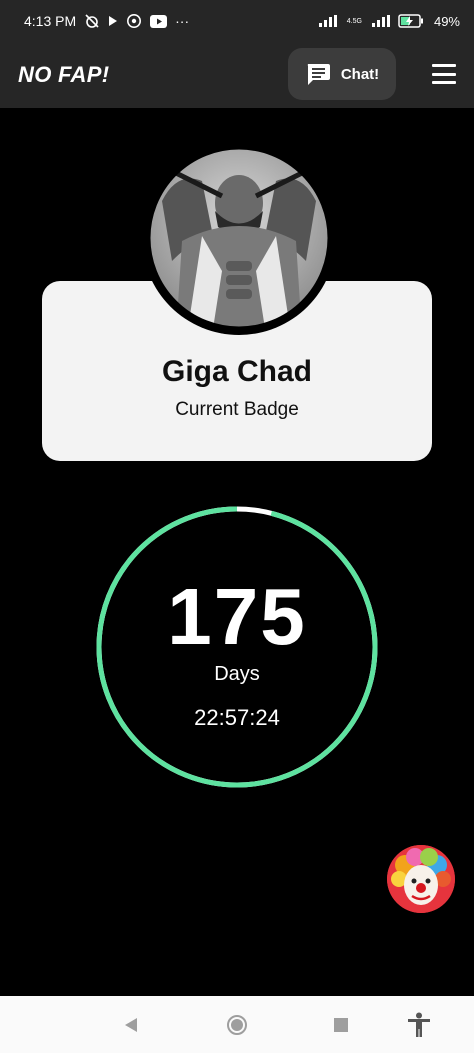 The height and width of the screenshot is (1053, 474). What do you see at coordinates (237, 674) in the screenshot?
I see `days-label: Days` at bounding box center [237, 674].